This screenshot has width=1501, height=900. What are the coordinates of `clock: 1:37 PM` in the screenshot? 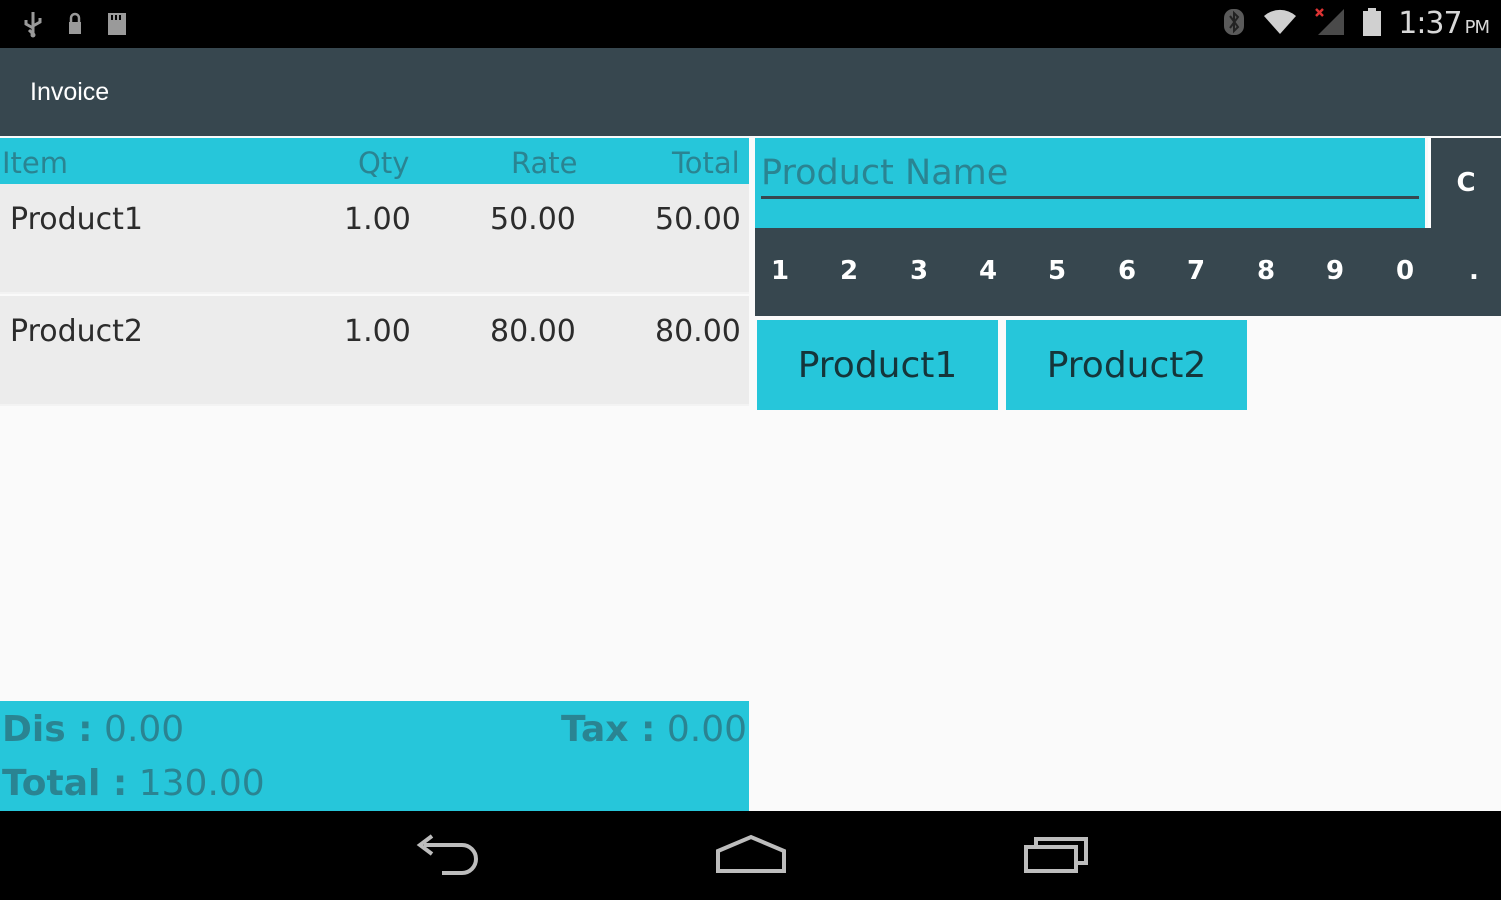 It's located at (1444, 23).